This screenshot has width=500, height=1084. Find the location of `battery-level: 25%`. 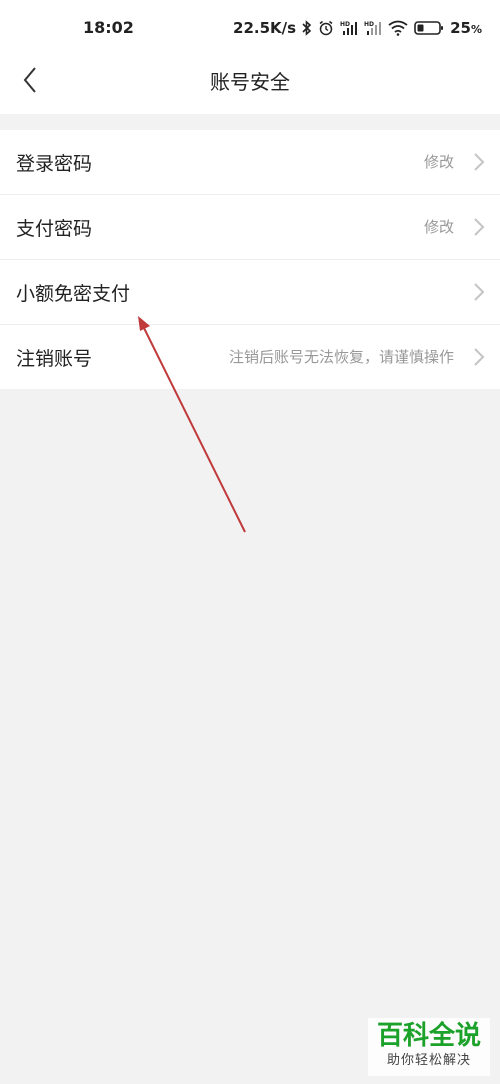

battery-level: 25% is located at coordinates (466, 28).